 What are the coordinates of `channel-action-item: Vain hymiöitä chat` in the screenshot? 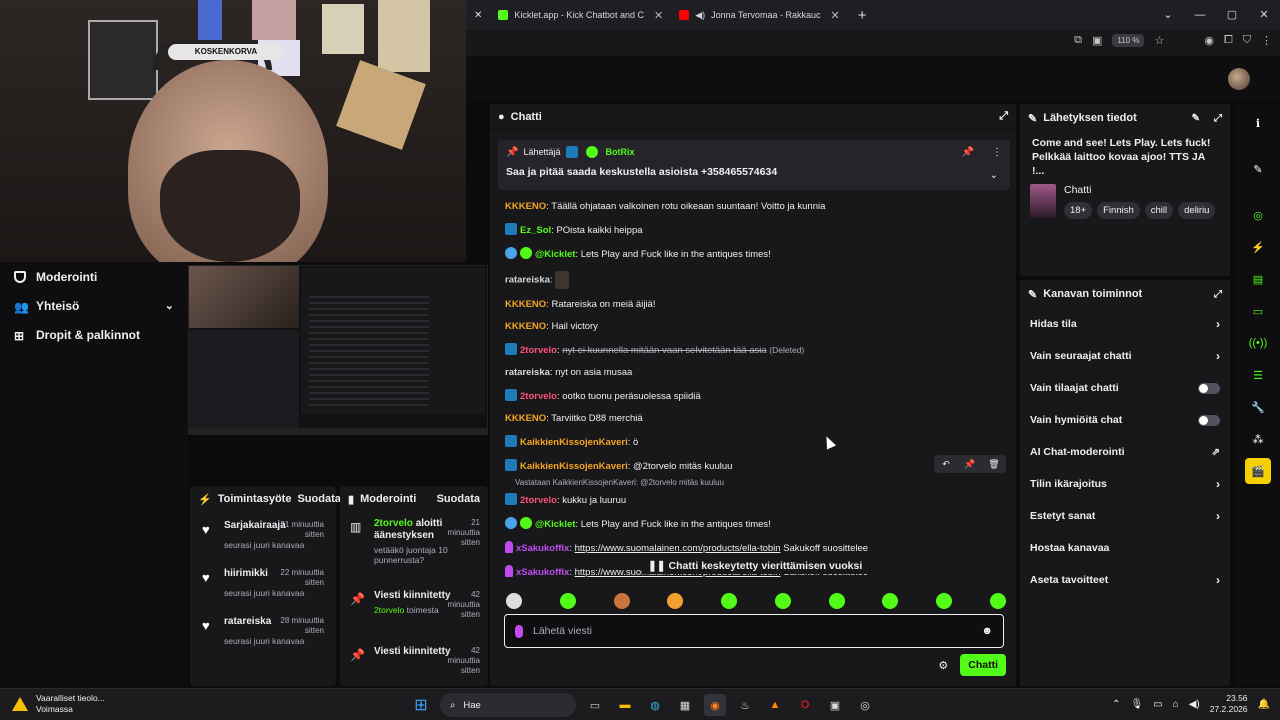 It's located at (1125, 420).